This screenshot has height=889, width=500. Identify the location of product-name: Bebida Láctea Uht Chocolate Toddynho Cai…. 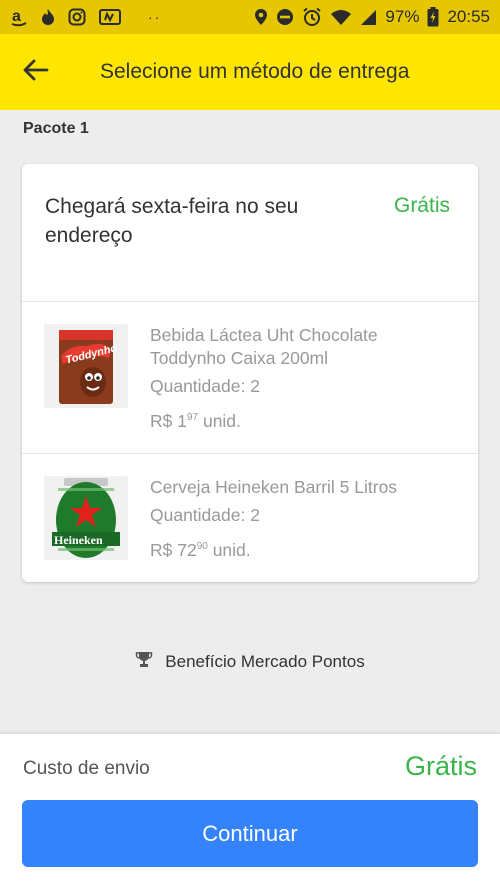
(264, 346).